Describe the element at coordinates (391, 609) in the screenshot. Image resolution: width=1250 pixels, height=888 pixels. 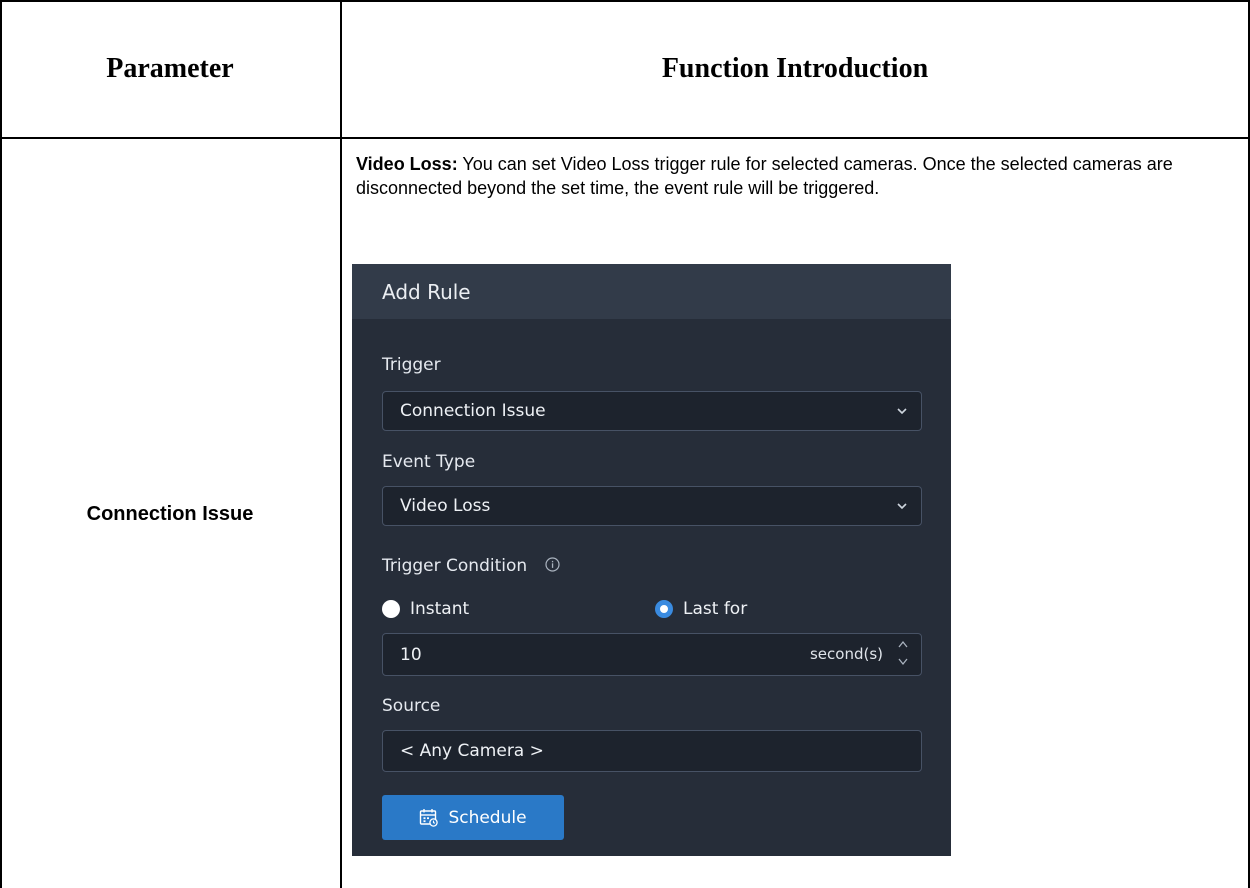
I see `radio-unchecked-icon` at that location.